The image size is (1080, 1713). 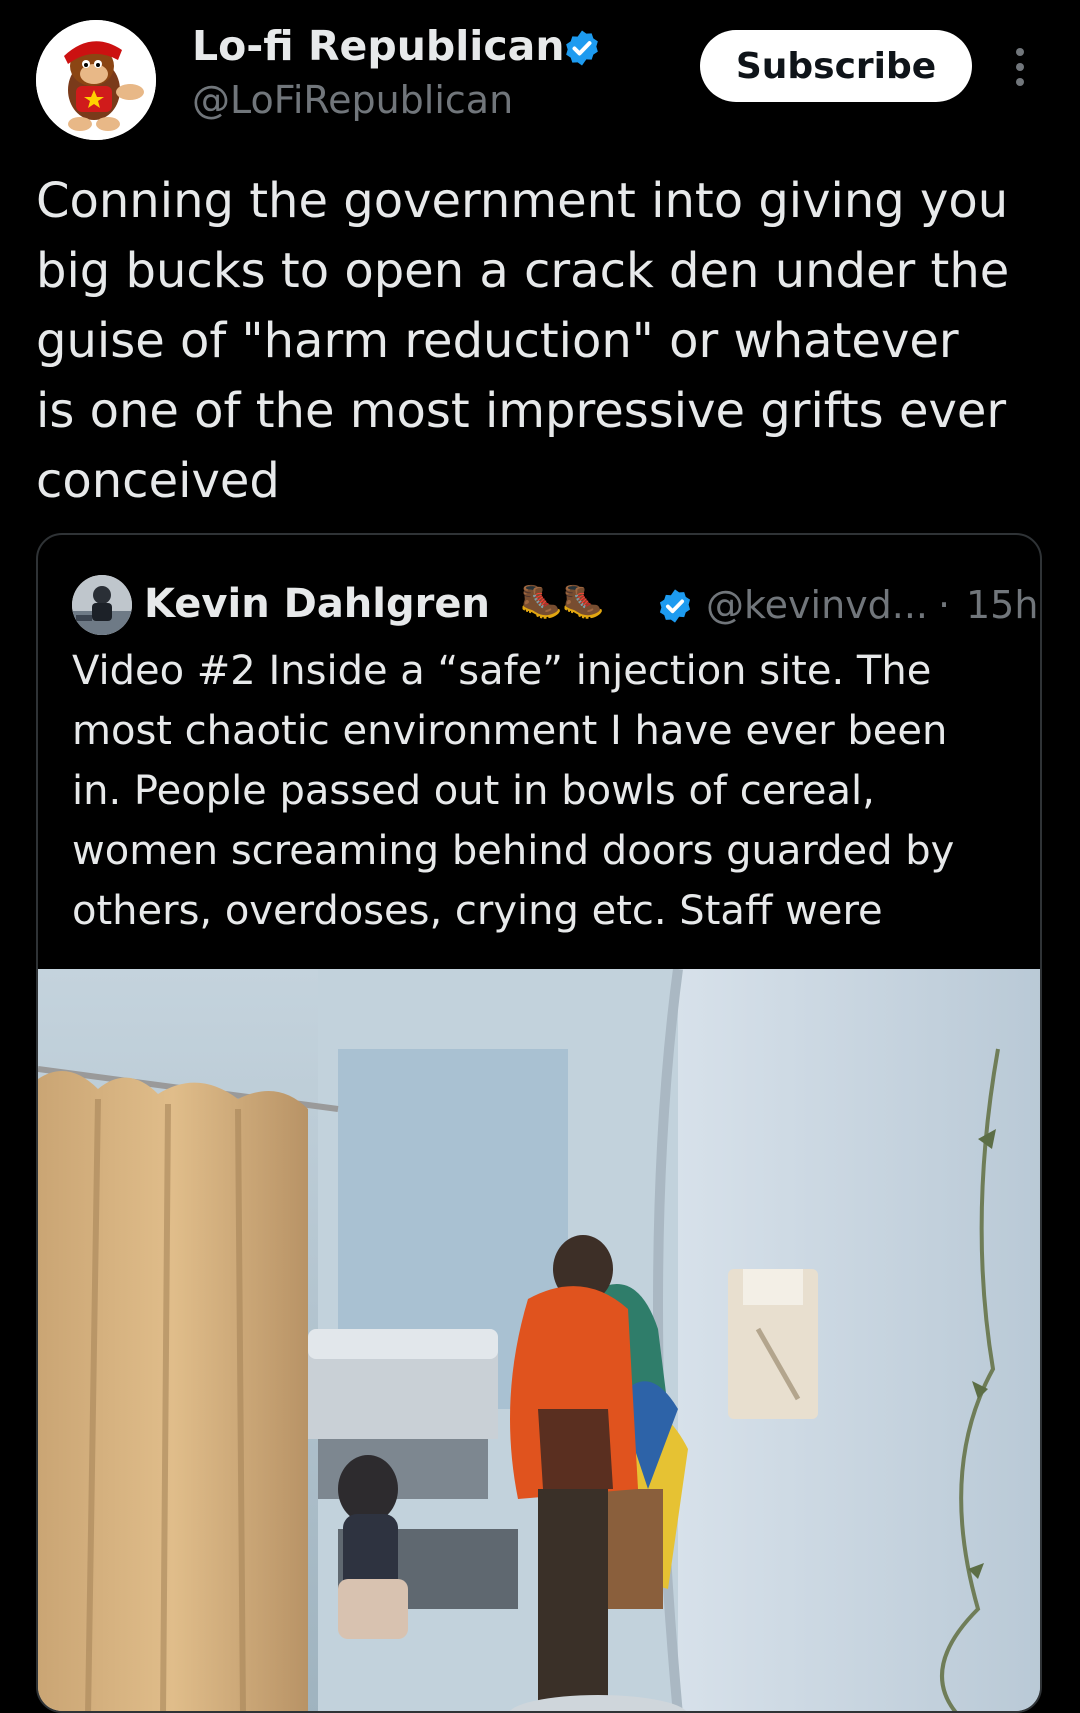 I want to click on author-handle: @LoFiRepublican, so click(x=352, y=100).